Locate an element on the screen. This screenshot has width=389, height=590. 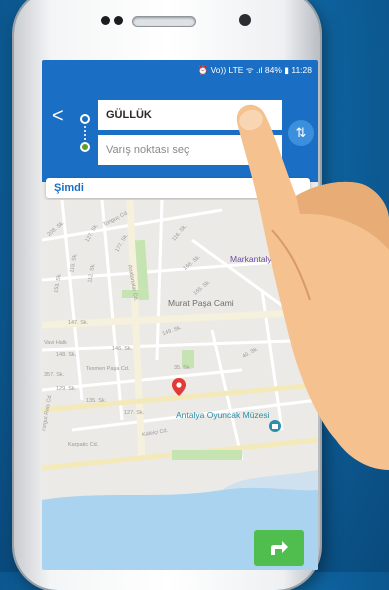
street-label: 146. Sk. is located at coordinates (122, 349).